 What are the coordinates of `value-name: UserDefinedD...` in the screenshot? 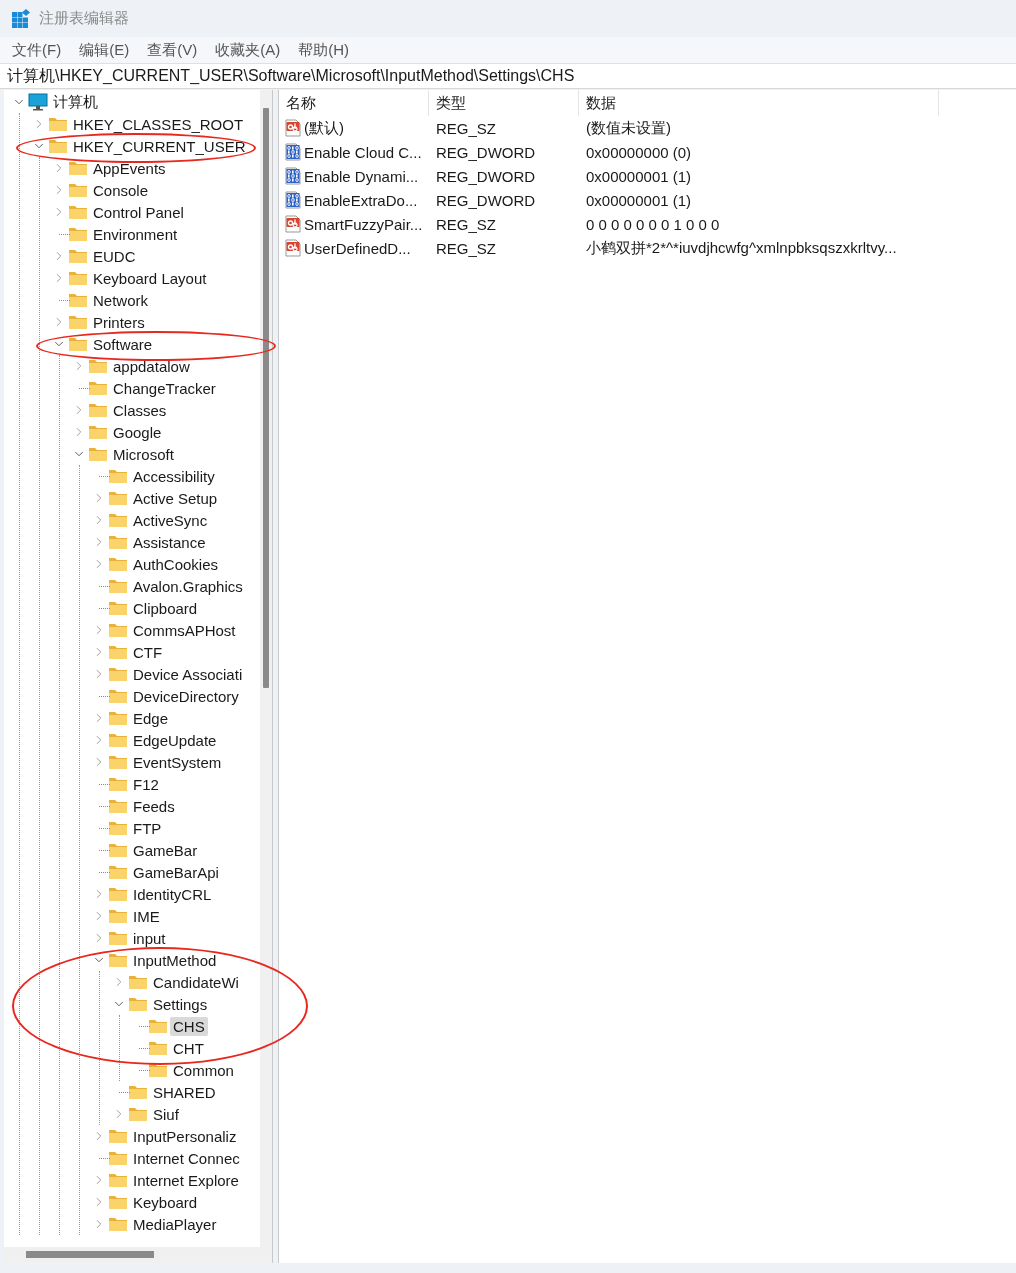 It's located at (357, 248).